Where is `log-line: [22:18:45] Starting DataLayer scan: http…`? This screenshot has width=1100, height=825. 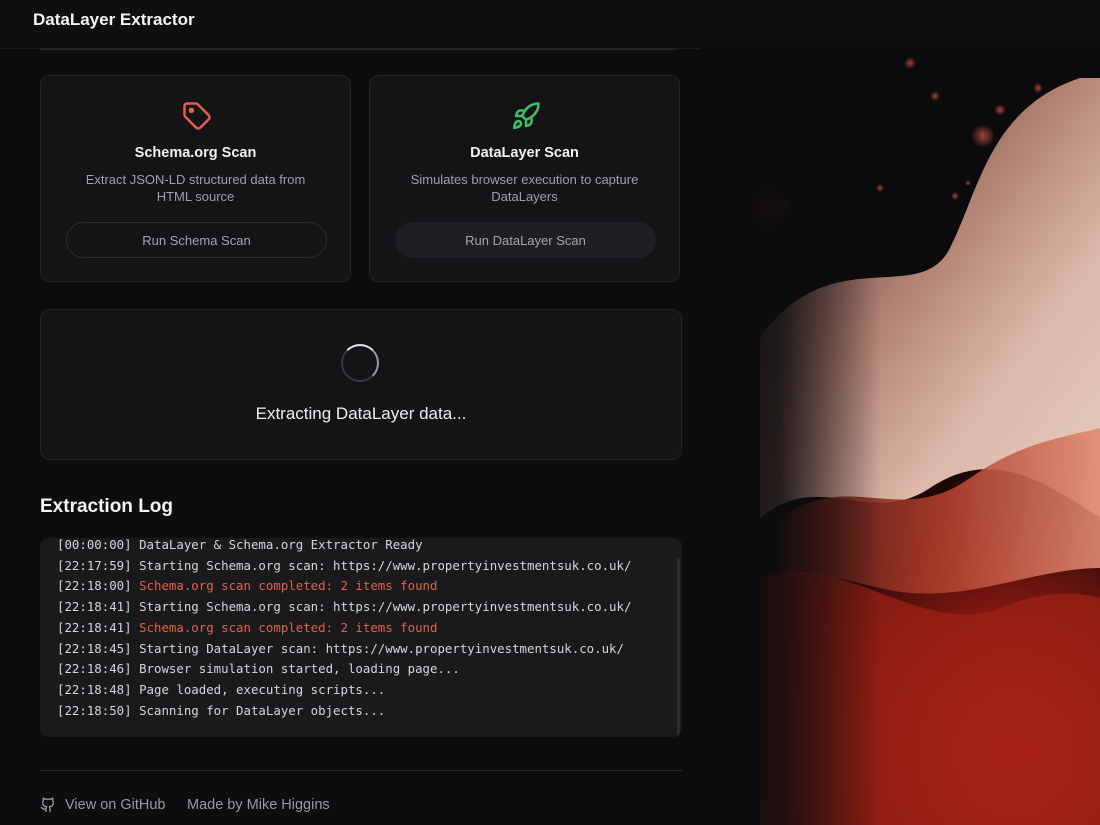 log-line: [22:18:45] Starting DataLayer scan: http… is located at coordinates (344, 649).